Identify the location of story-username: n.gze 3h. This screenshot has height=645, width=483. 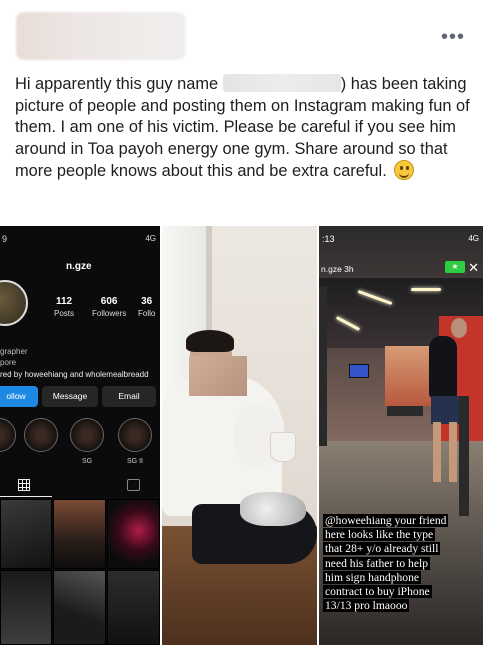
(337, 269).